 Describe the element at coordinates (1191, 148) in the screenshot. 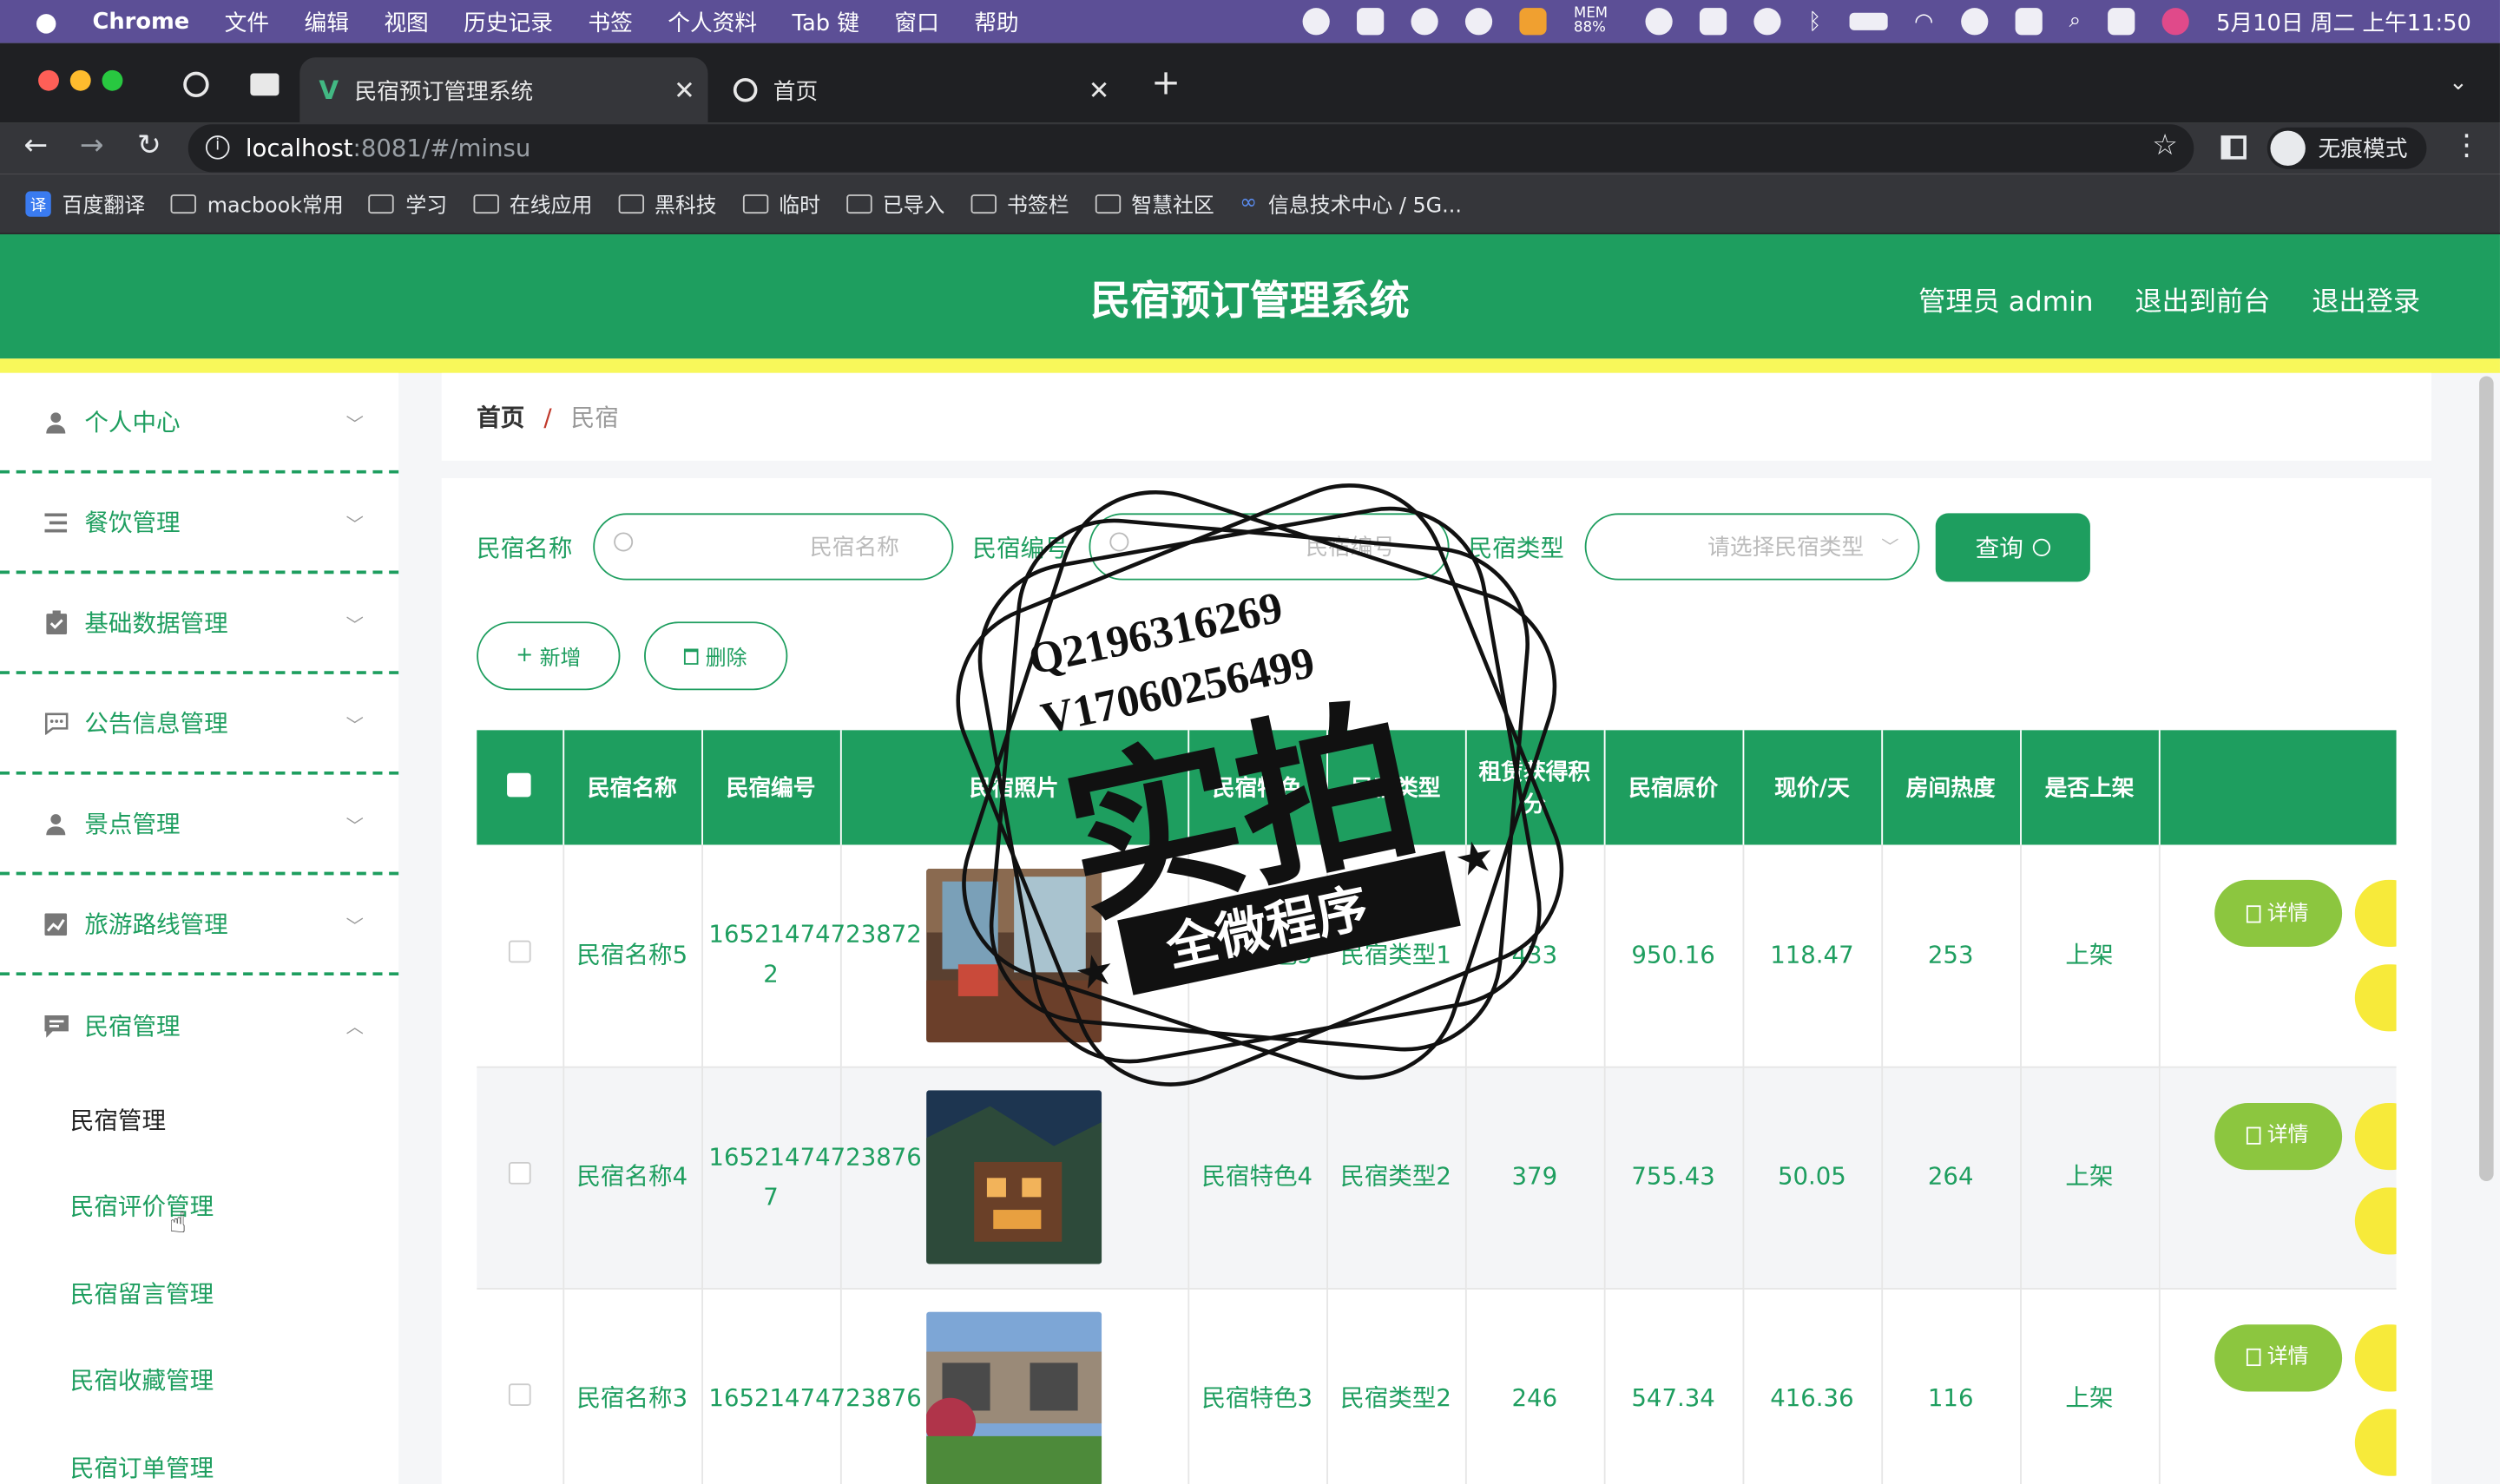

I see `url-field: i localhost:8081/#/minsu ☆` at that location.